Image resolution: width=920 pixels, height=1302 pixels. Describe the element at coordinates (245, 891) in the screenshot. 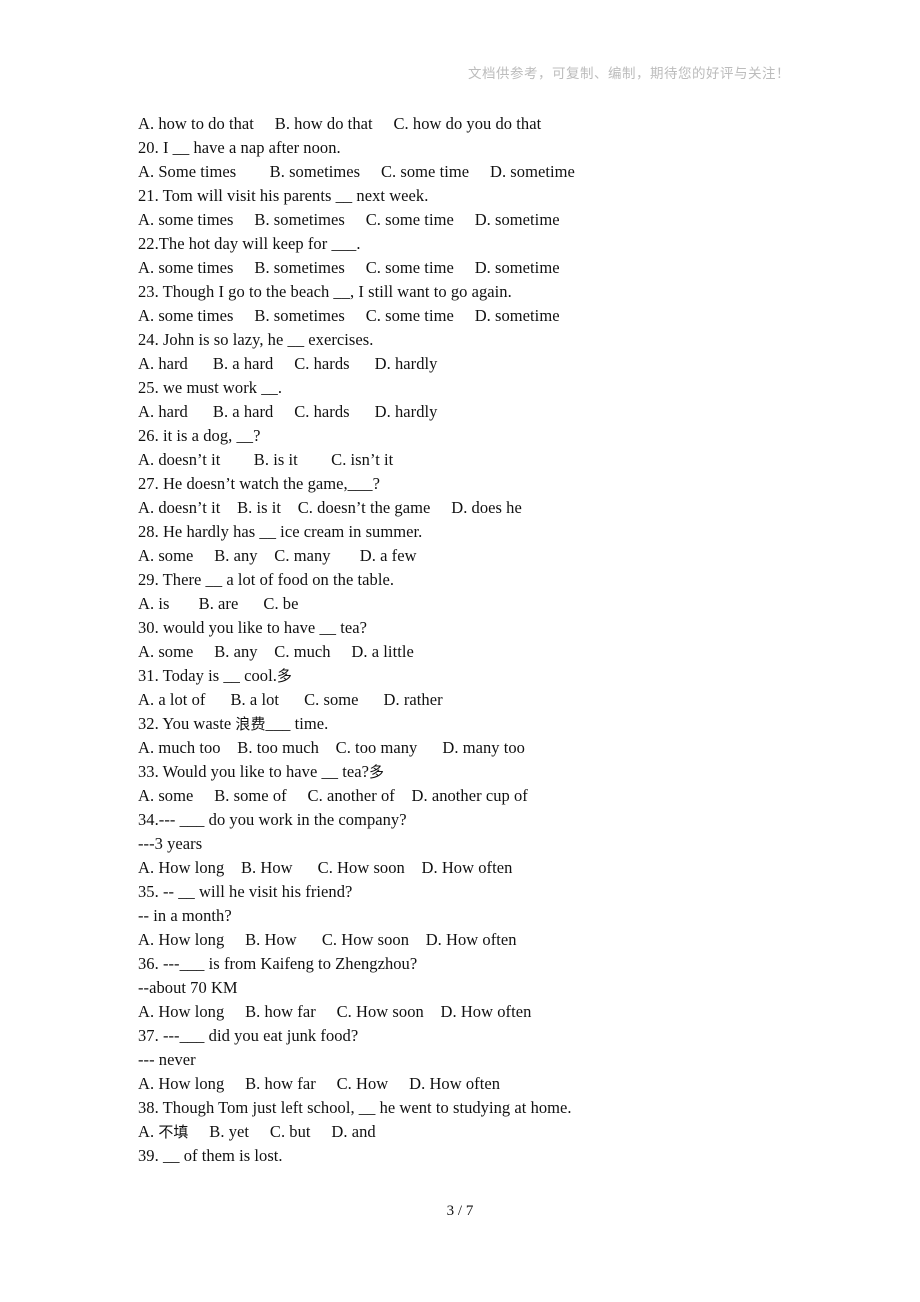

I see `document-line: 35. -- __ will he visit his friend?` at that location.